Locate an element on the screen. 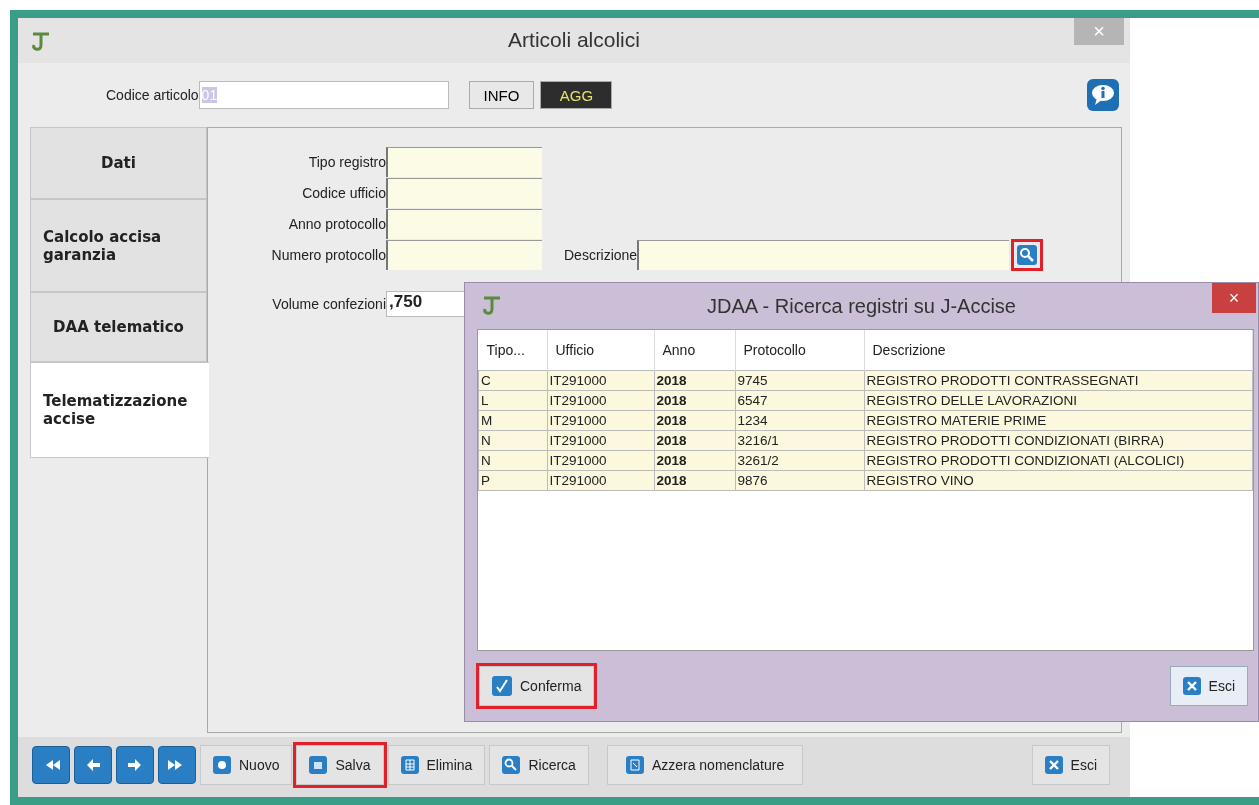 The image size is (1259, 805). volume-field: ,750 is located at coordinates (426, 303).